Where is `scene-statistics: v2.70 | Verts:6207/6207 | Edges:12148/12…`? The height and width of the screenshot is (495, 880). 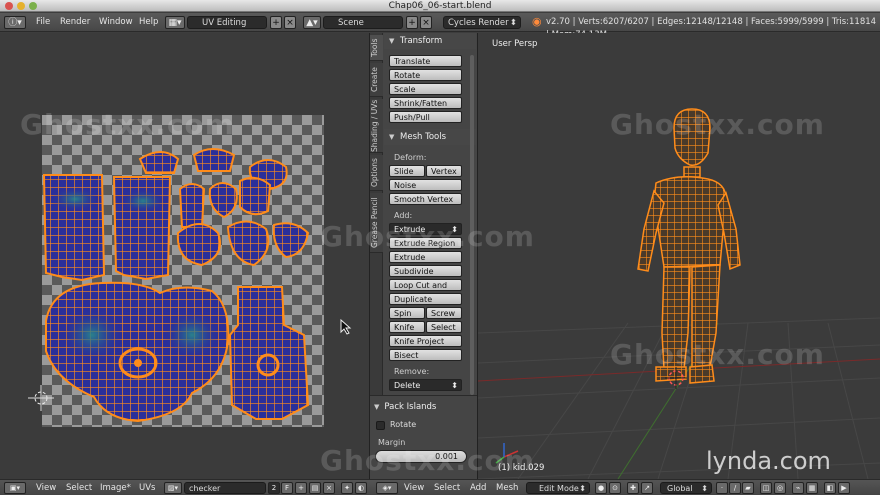 scene-statistics: v2.70 | Verts:6207/6207 | Edges:12148/12… is located at coordinates (711, 28).